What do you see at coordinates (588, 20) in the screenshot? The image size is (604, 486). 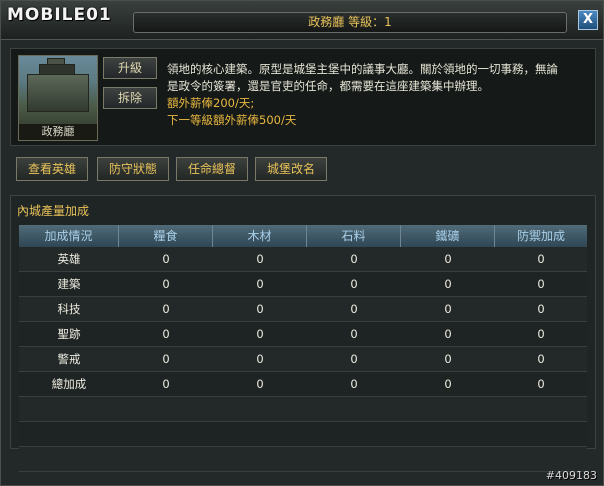 I see `close-button: X` at bounding box center [588, 20].